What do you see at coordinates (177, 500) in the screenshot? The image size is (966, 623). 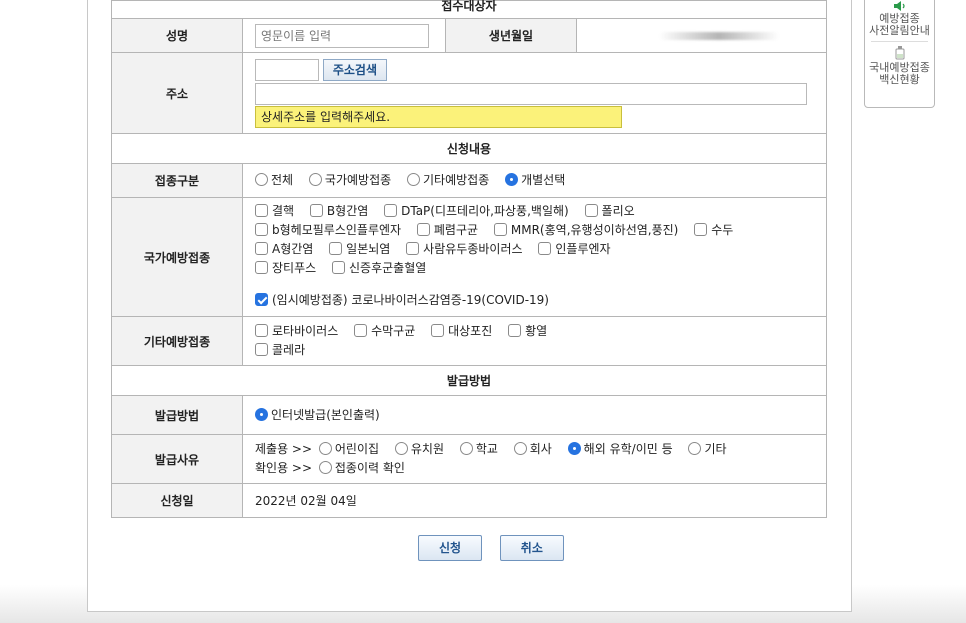 I see `apply-date-label: 신청일` at bounding box center [177, 500].